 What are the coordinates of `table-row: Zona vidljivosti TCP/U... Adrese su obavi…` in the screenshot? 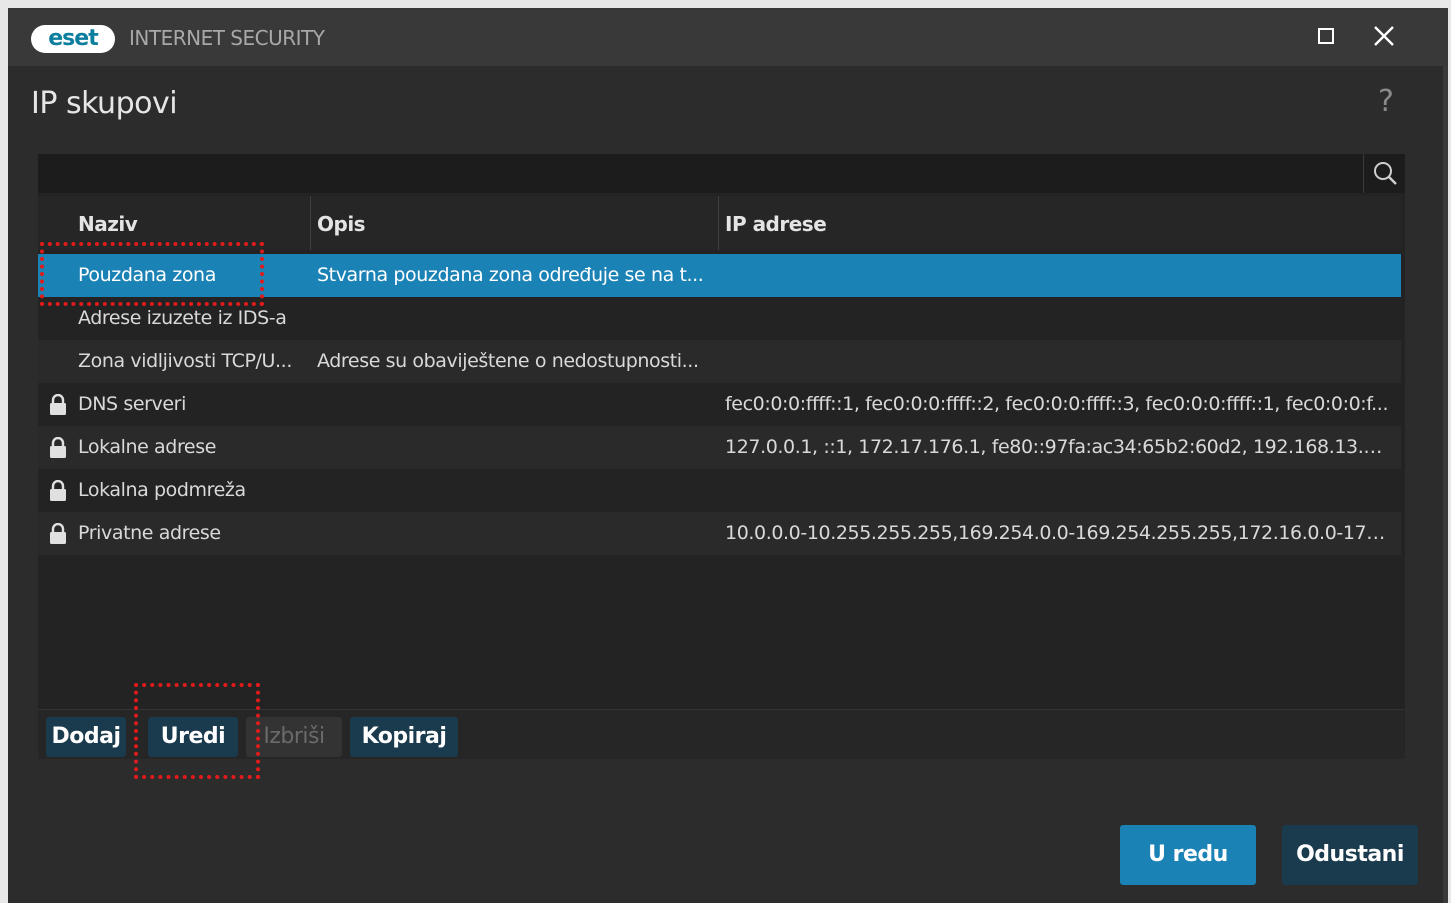 It's located at (719, 361).